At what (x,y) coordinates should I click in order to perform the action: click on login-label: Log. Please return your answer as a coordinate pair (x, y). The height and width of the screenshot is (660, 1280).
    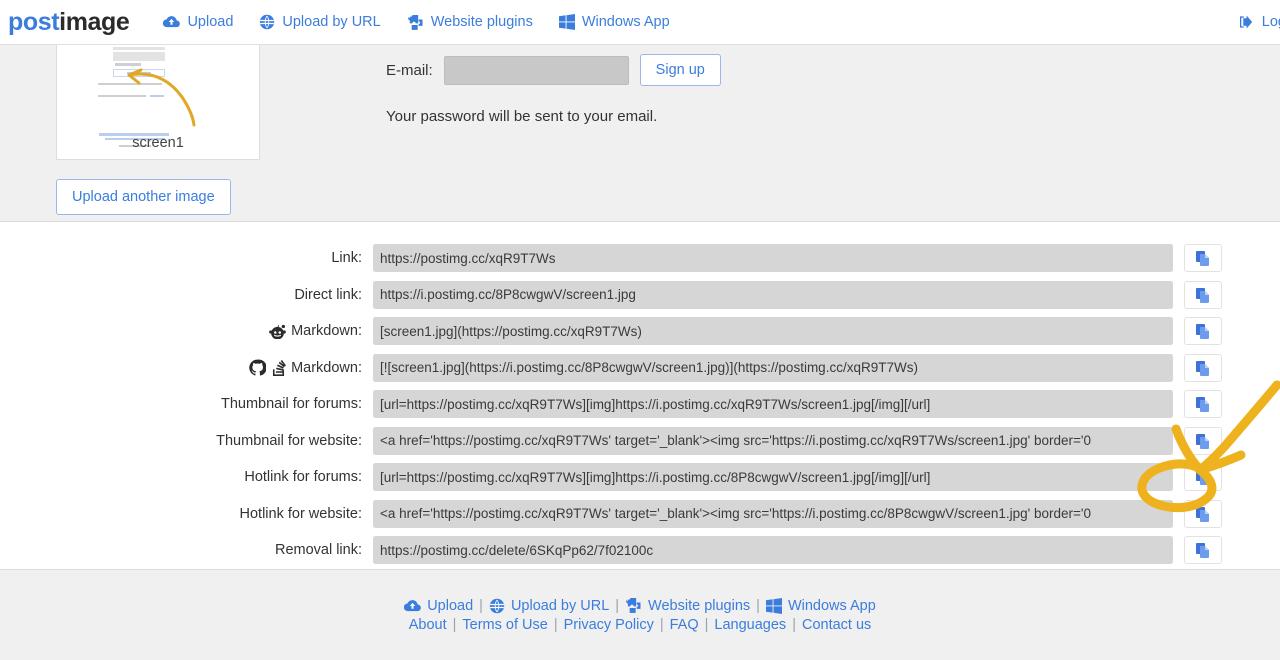
    Looking at the image, I should click on (1270, 22).